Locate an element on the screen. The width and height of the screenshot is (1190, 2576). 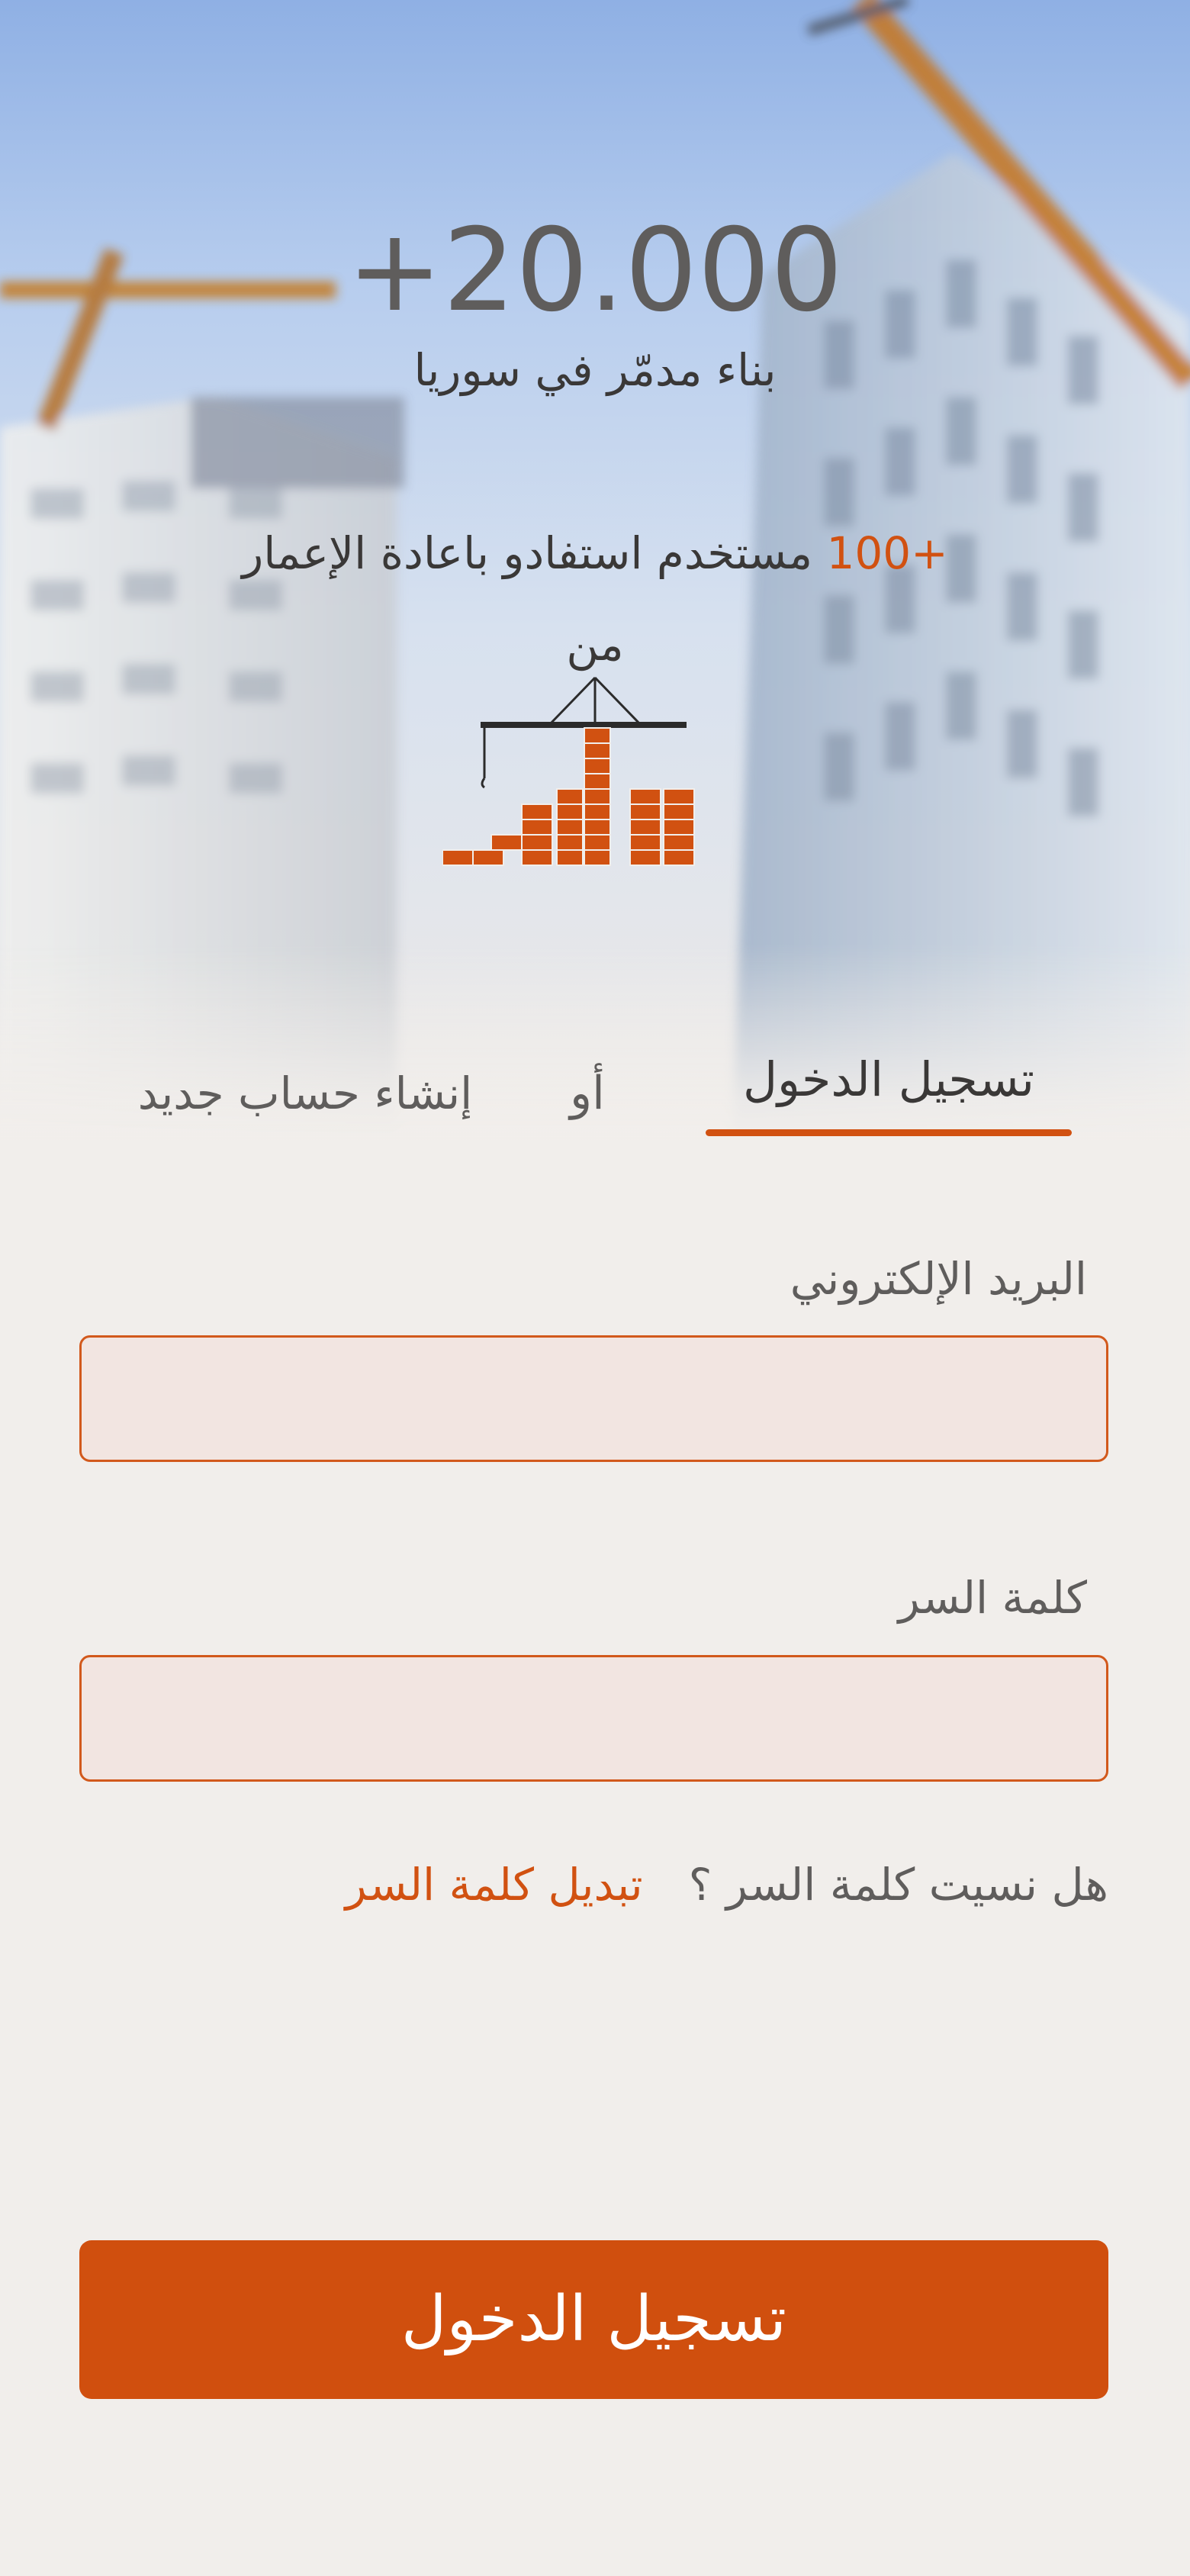
forgot-password-row: هل نسيت كلمة السر ؟ تبديل كلمة السر is located at coordinates (593, 1885).